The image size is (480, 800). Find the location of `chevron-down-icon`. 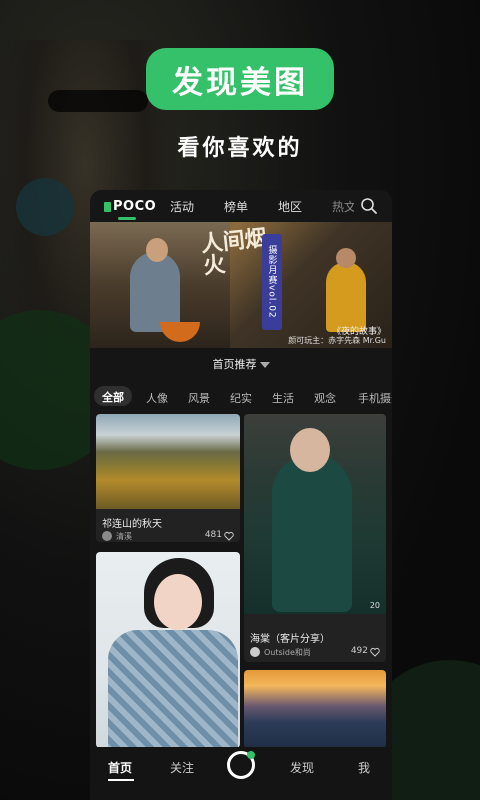

chevron-down-icon is located at coordinates (264, 365).